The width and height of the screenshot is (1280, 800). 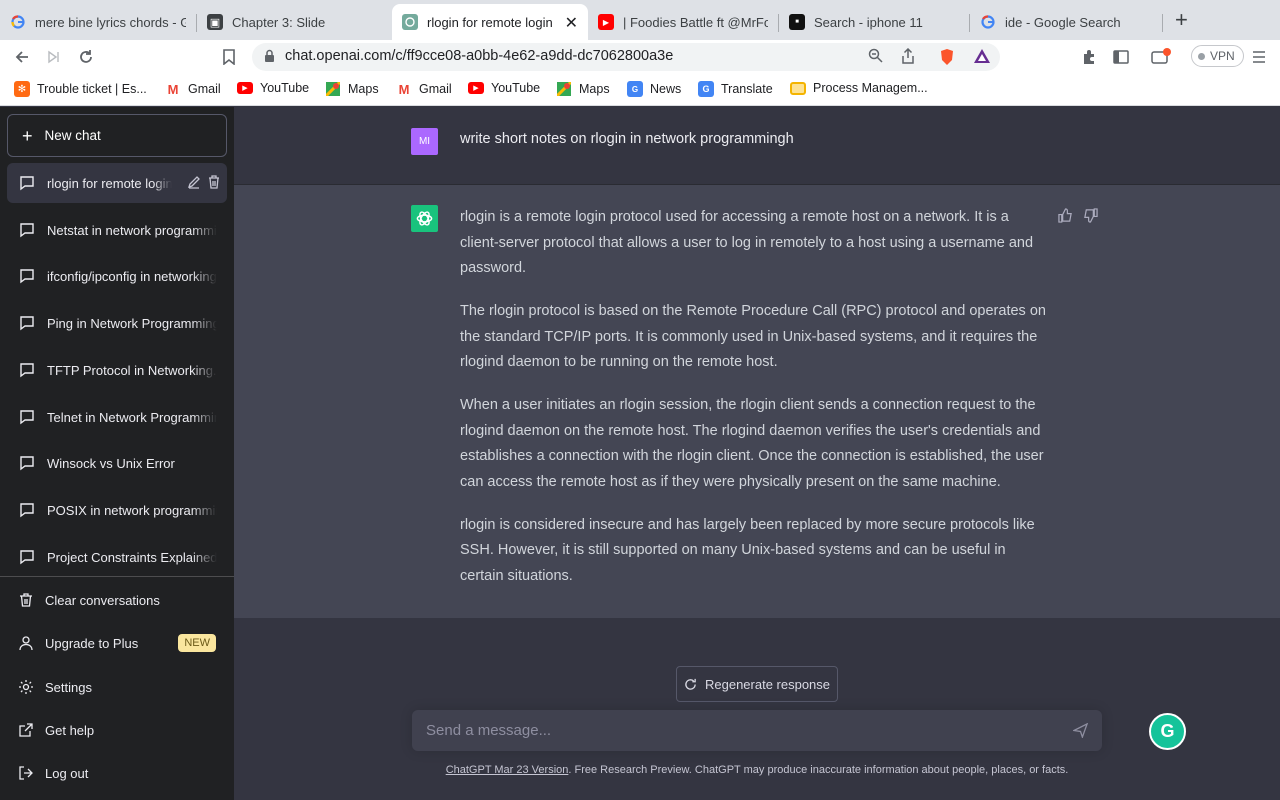 I want to click on bookmark-item: G News, so click(x=654, y=89).